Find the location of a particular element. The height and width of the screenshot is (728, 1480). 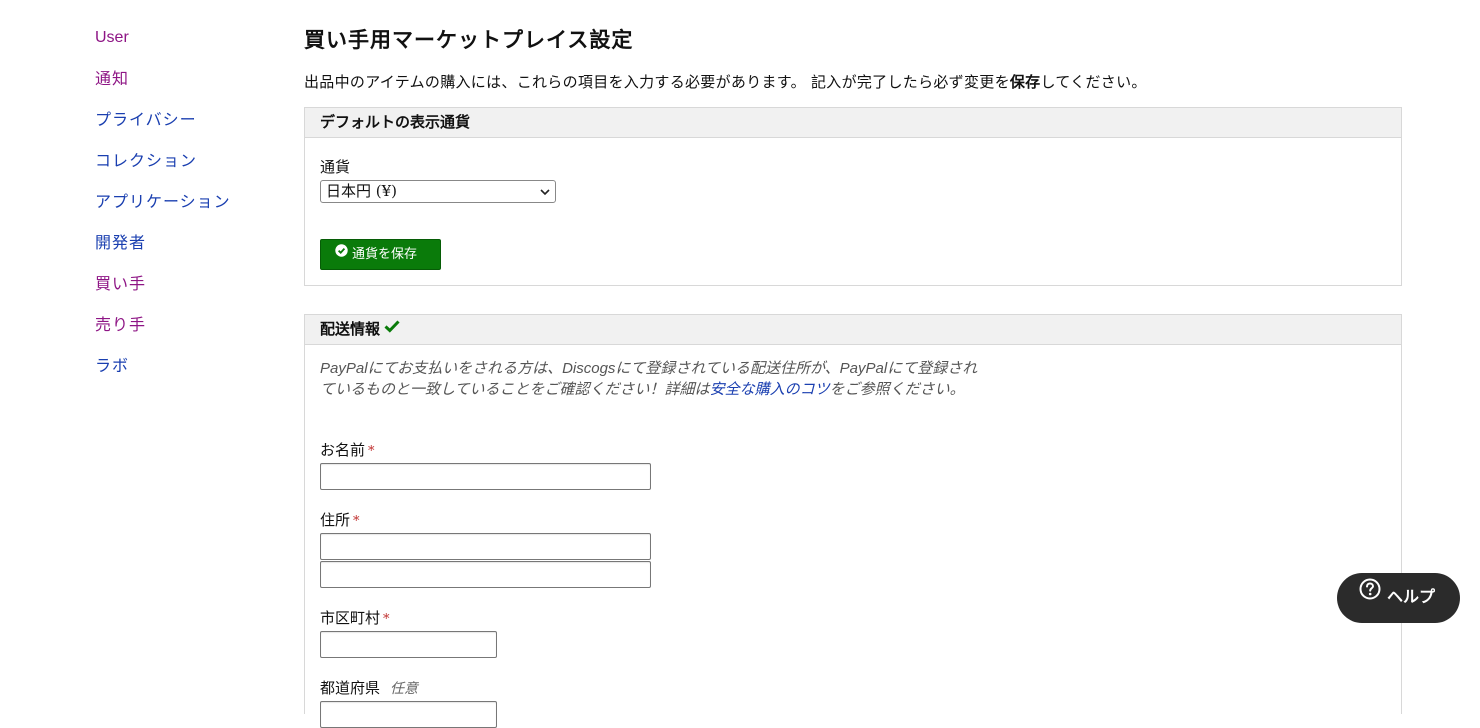

help-button: ヘルプ is located at coordinates (1398, 598).